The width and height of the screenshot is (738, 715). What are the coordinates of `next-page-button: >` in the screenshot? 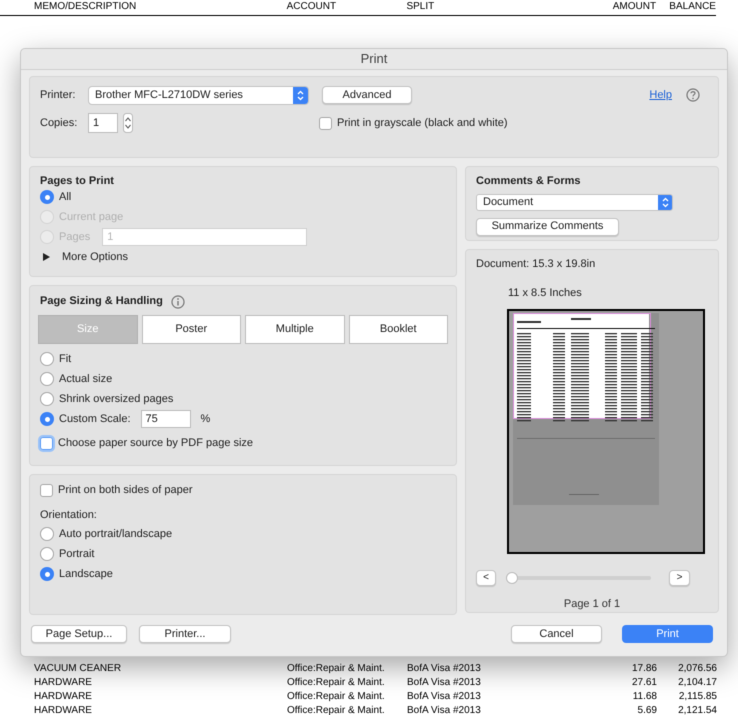 It's located at (679, 578).